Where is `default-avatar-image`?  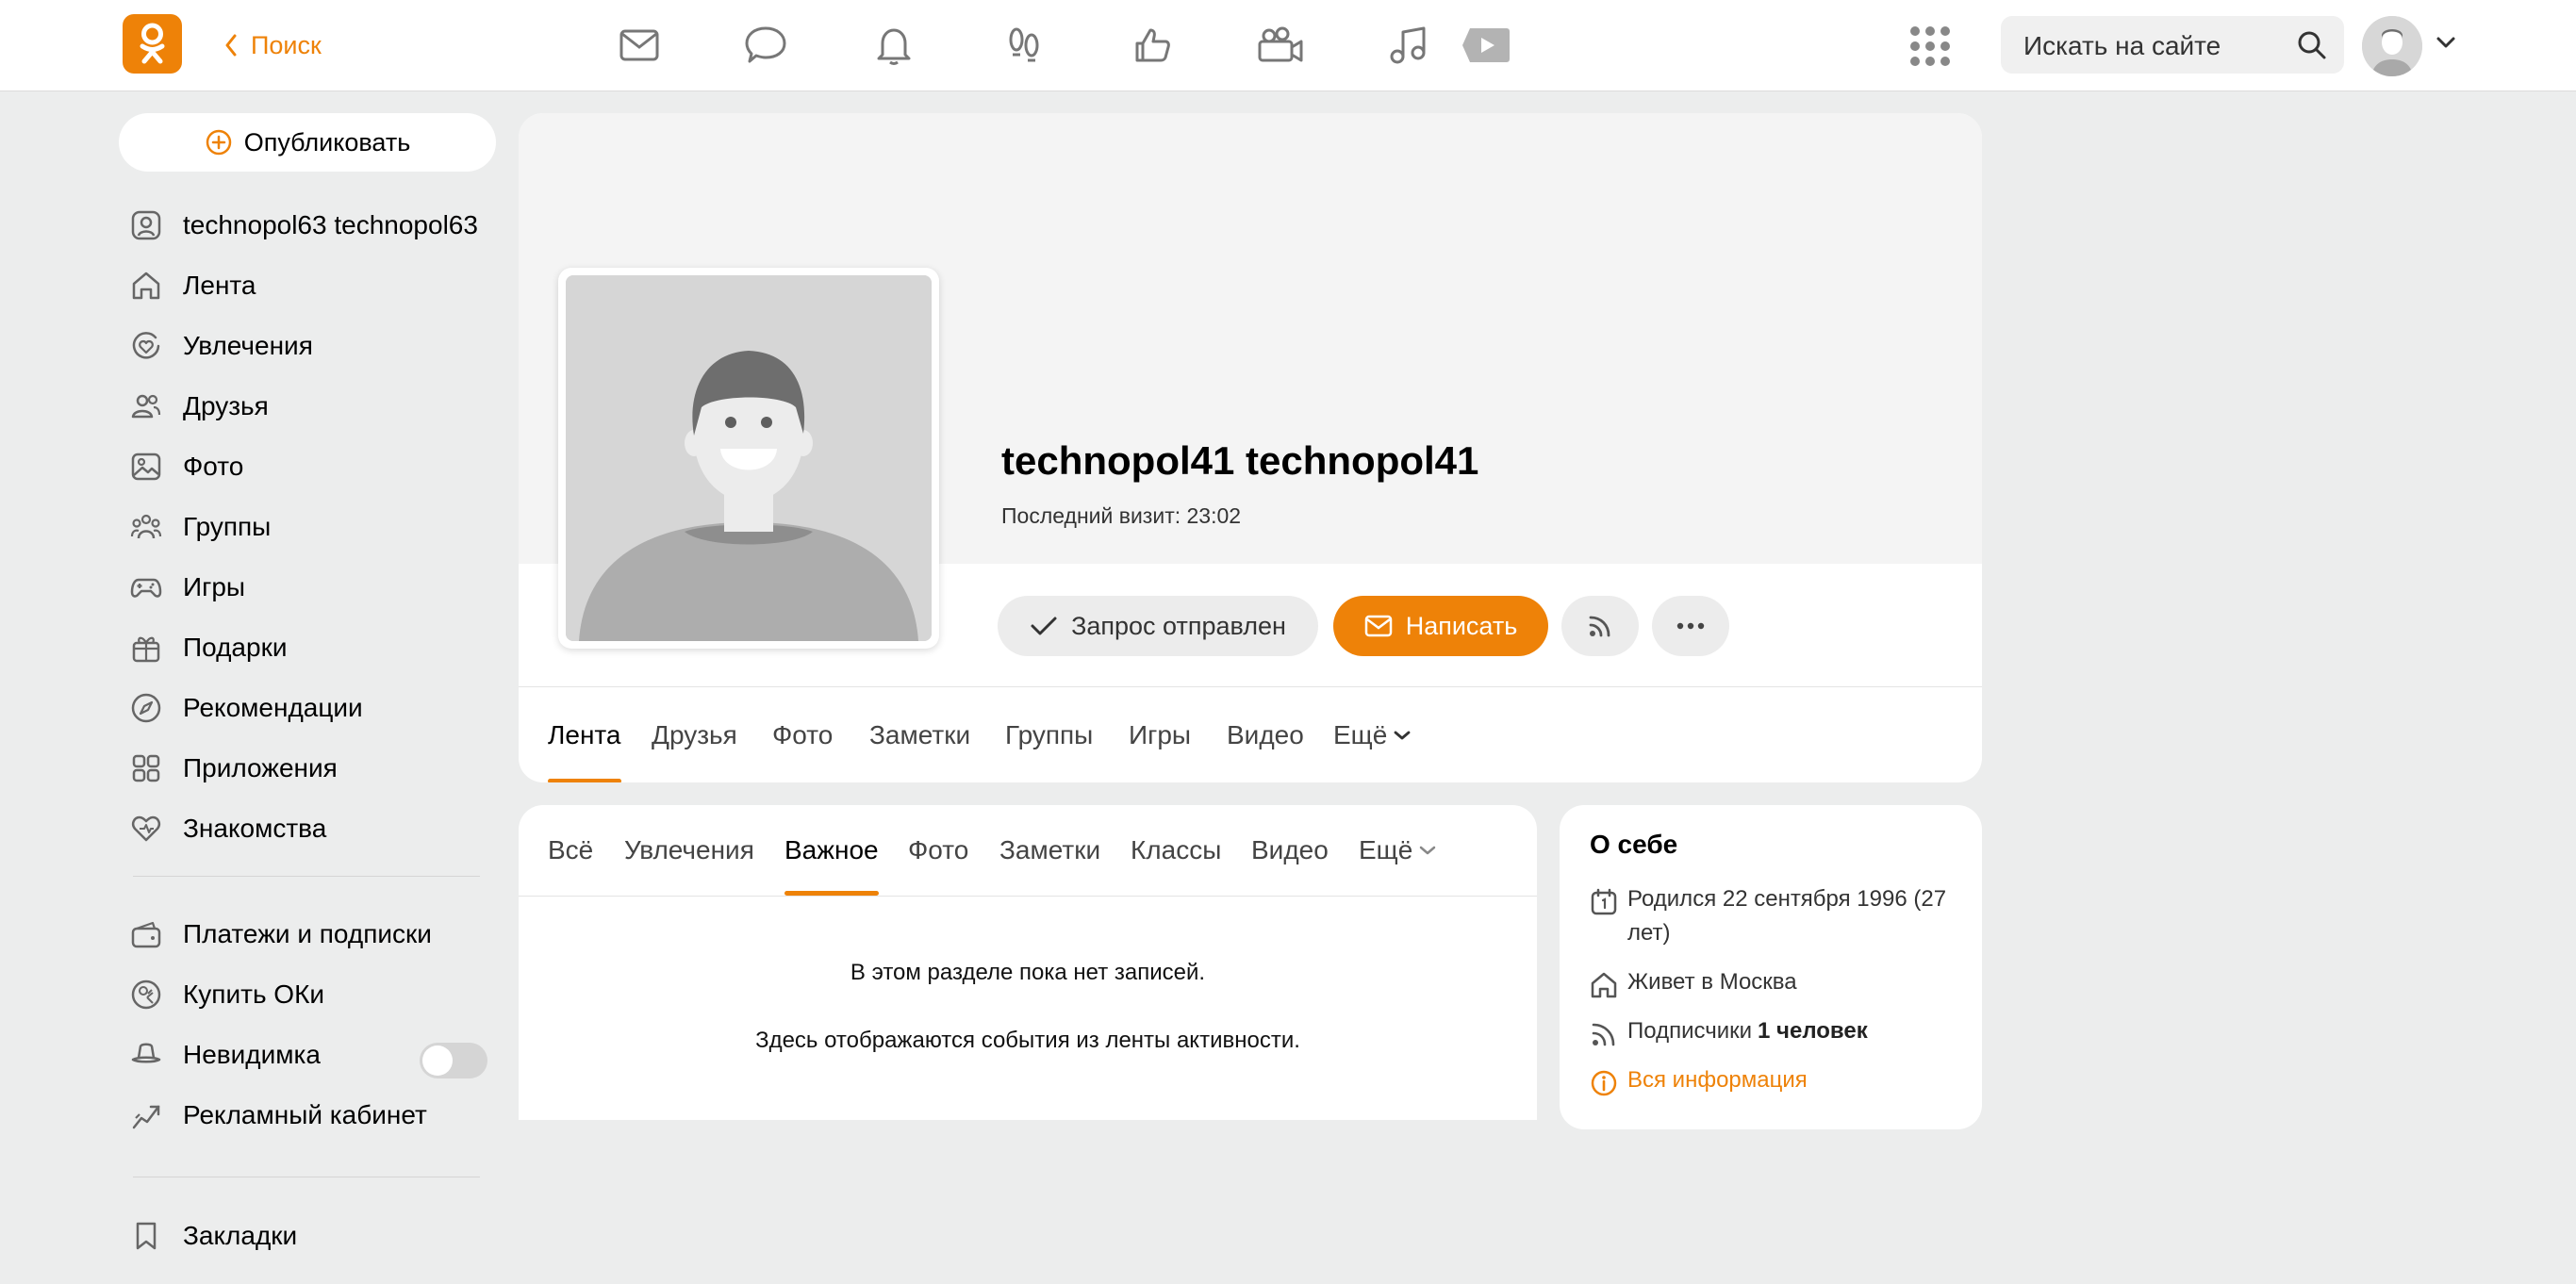
default-avatar-image is located at coordinates (749, 458).